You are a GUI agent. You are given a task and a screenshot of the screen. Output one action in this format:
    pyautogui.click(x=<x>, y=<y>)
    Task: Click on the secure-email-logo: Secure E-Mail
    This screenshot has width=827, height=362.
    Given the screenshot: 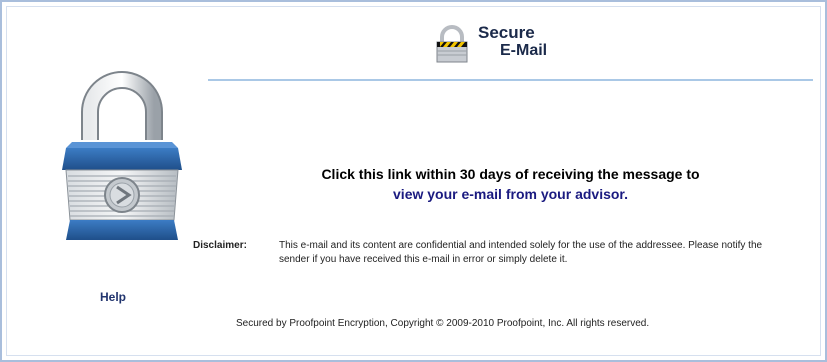 What is the action you would take?
    pyautogui.click(x=512, y=46)
    